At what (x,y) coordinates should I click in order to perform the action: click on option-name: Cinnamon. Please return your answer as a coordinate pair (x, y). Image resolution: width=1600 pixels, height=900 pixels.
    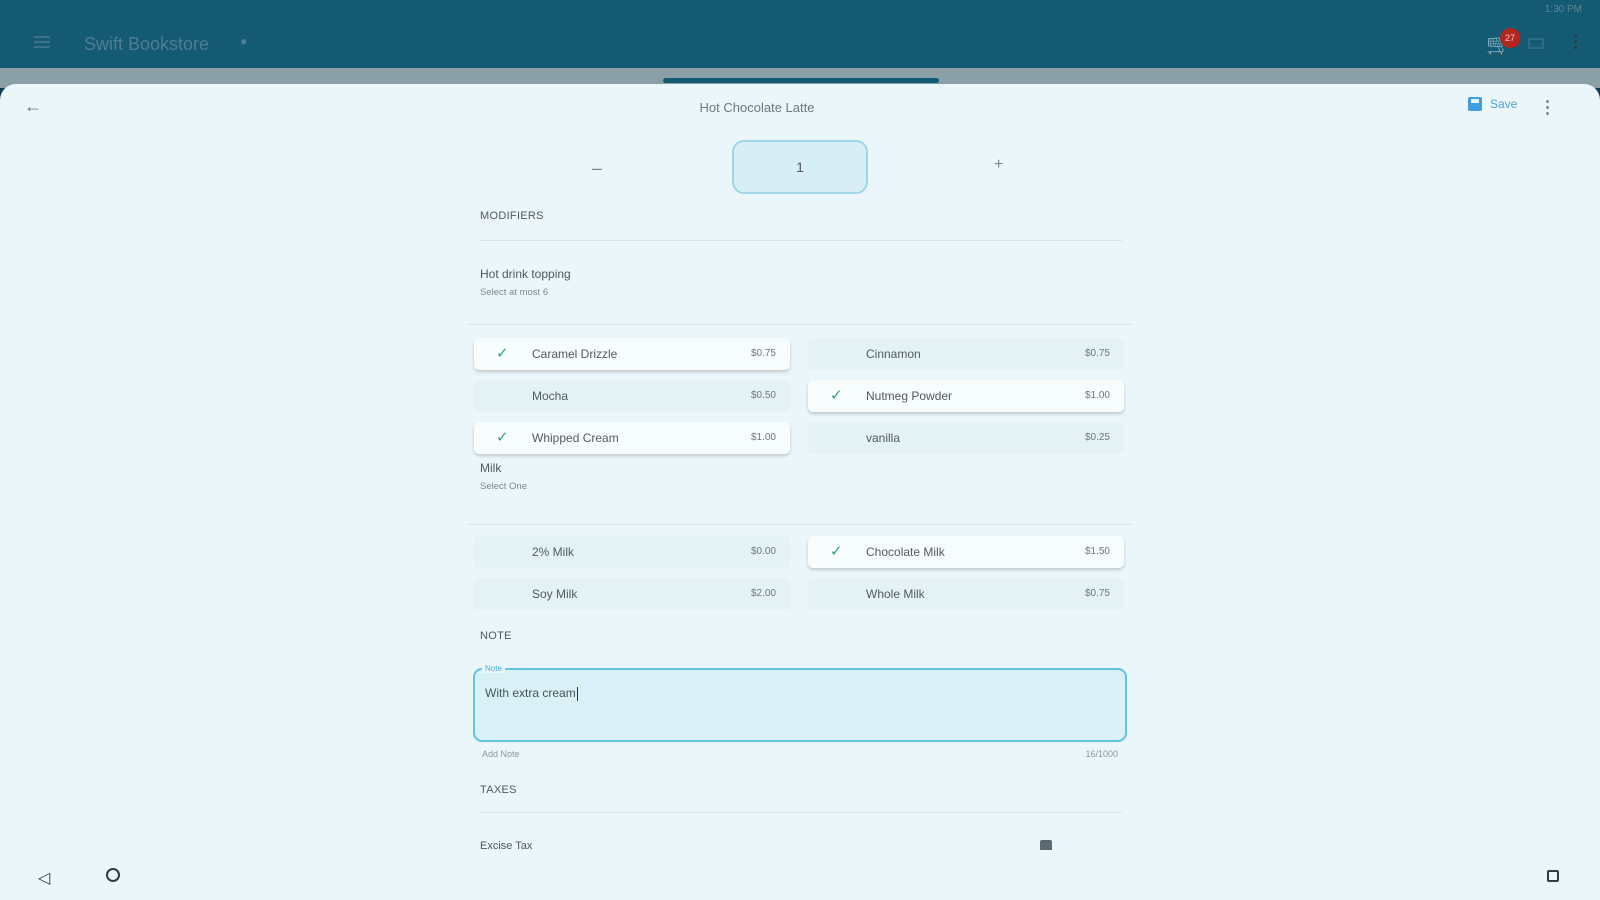
    Looking at the image, I should click on (893, 354).